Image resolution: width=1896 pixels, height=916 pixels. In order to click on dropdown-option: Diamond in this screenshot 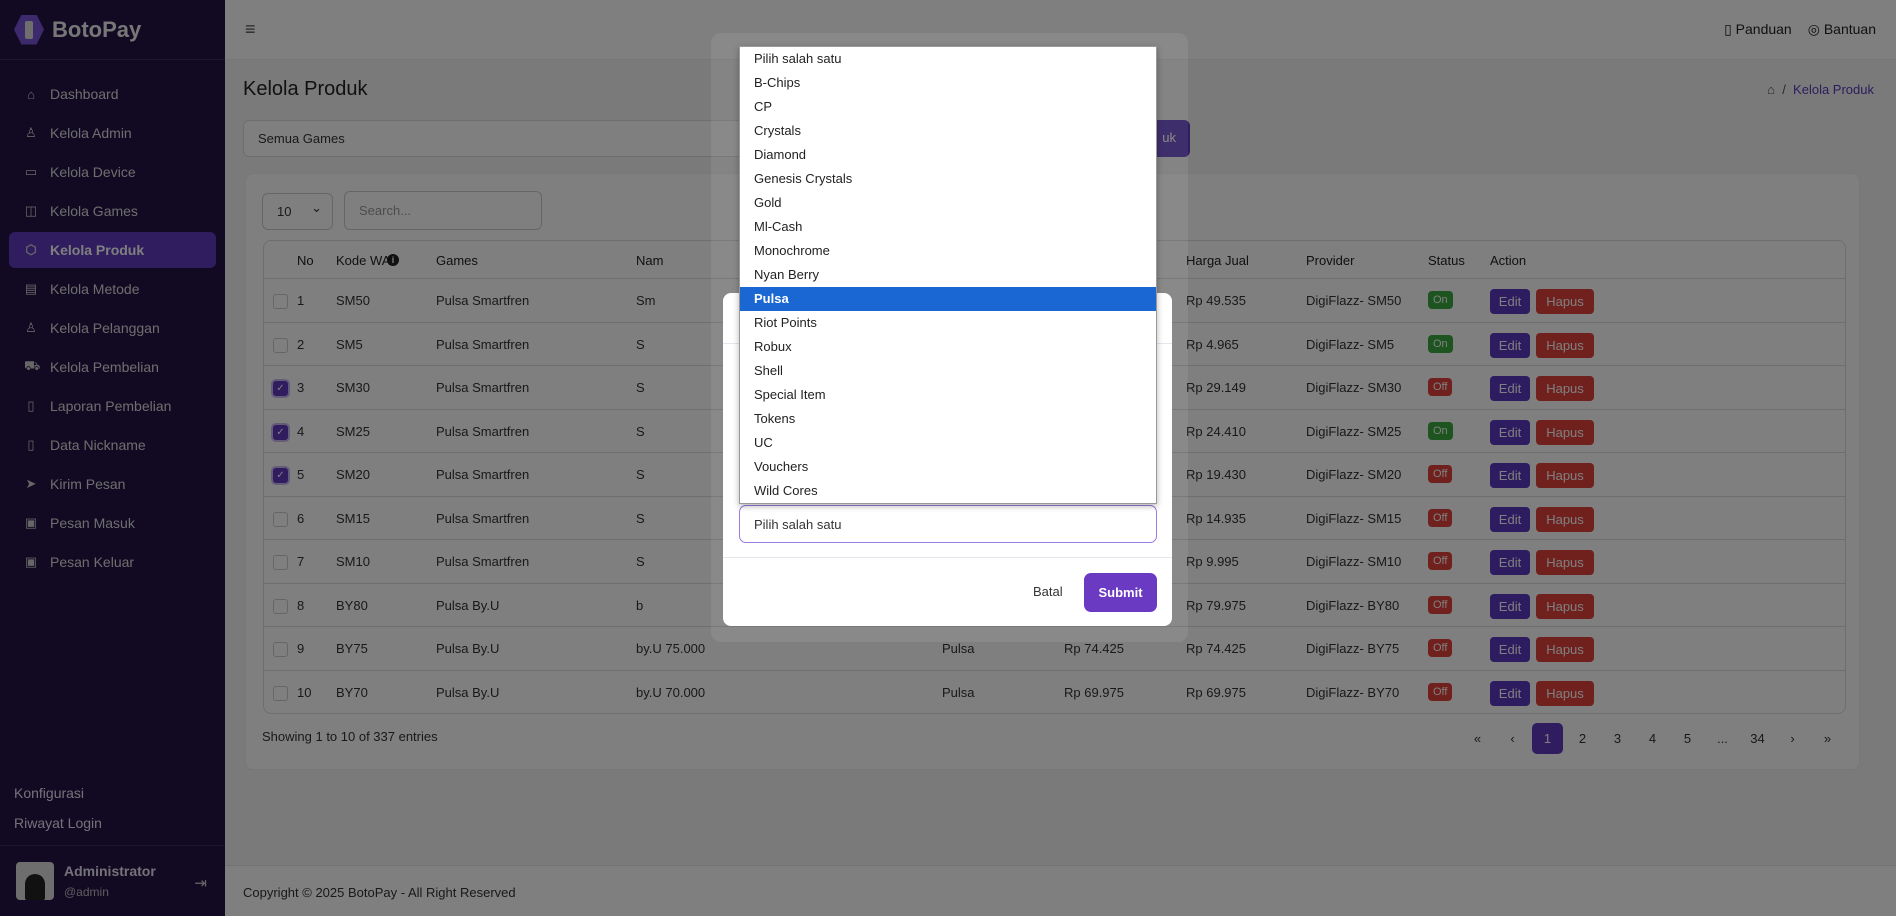, I will do `click(948, 155)`.